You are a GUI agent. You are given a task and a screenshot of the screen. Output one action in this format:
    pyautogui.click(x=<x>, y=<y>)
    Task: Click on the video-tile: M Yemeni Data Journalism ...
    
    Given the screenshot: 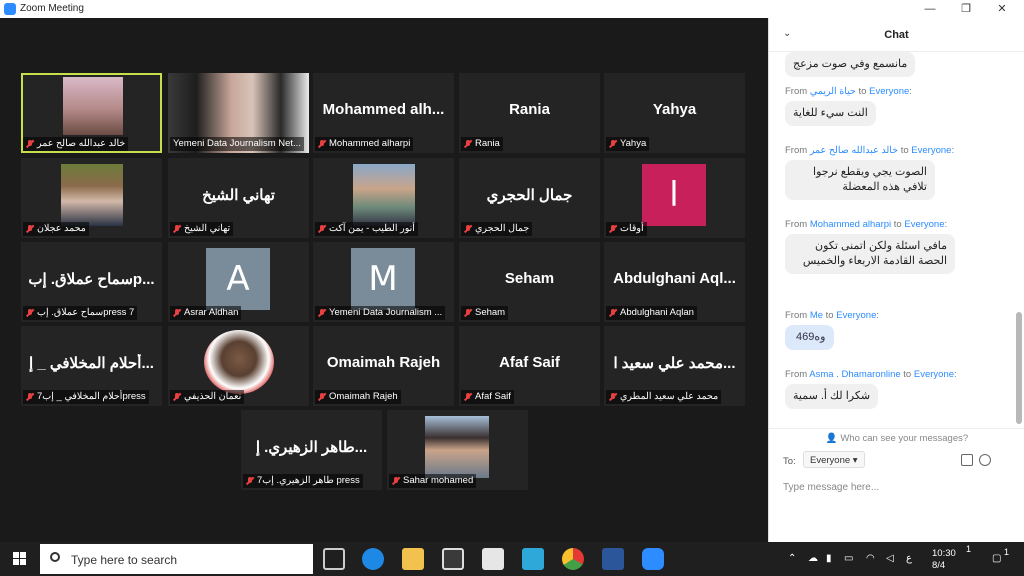 What is the action you would take?
    pyautogui.click(x=383, y=282)
    